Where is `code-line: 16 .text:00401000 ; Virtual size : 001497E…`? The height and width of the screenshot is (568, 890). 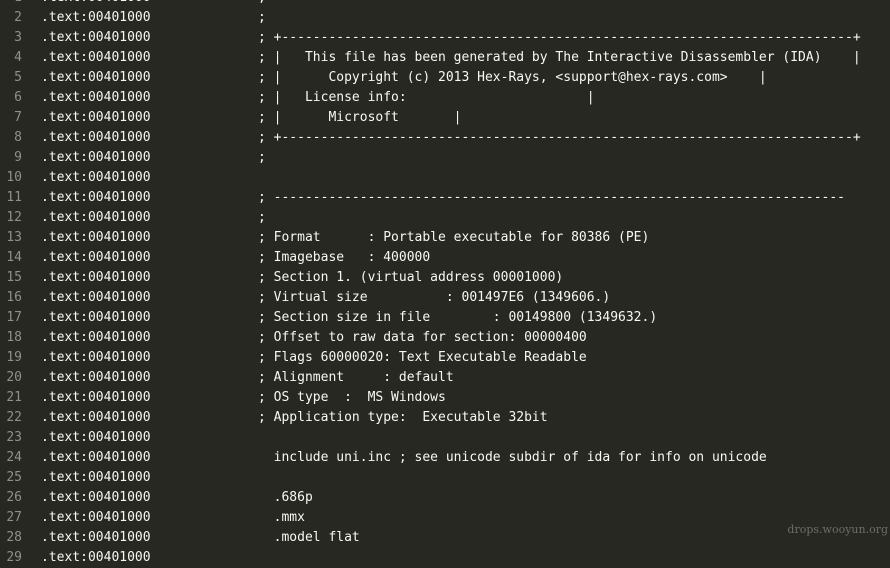 code-line: 16 .text:00401000 ; Virtual size : 001497E… is located at coordinates (445, 298).